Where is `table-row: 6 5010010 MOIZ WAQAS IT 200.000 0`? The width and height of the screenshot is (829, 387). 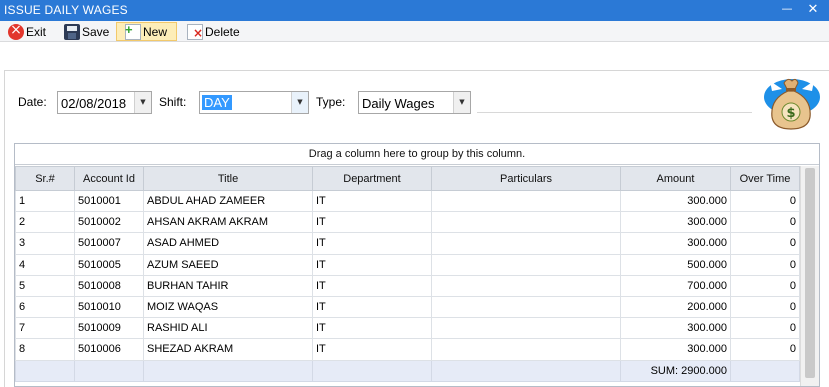 table-row: 6 5010010 MOIZ WAQAS IT 200.000 0 is located at coordinates (407, 307).